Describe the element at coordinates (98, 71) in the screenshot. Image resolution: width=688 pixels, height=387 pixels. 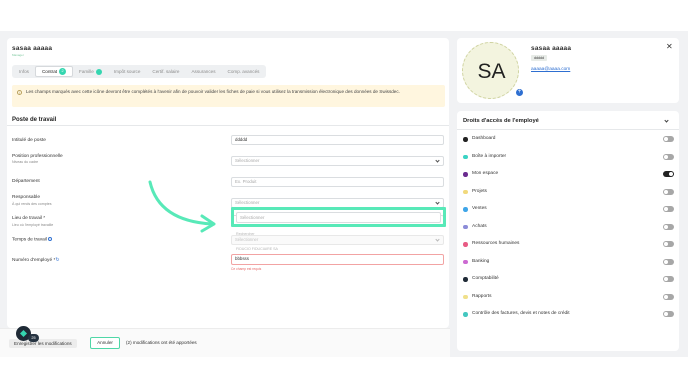
I see `tab-badge` at that location.